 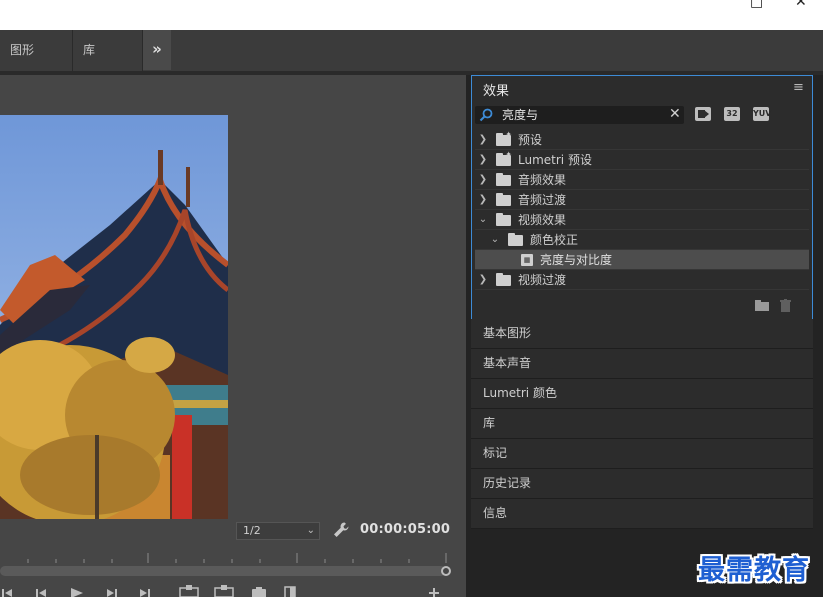 What do you see at coordinates (507, 483) in the screenshot?
I see `panel-label: 历史记录` at bounding box center [507, 483].